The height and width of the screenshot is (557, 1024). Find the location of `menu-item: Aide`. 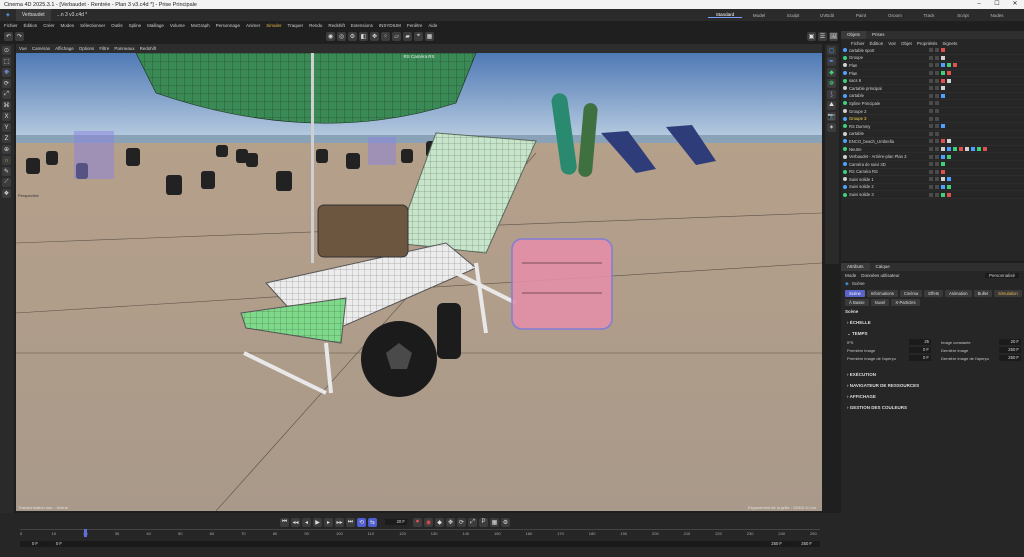

menu-item: Aide is located at coordinates (432, 25).